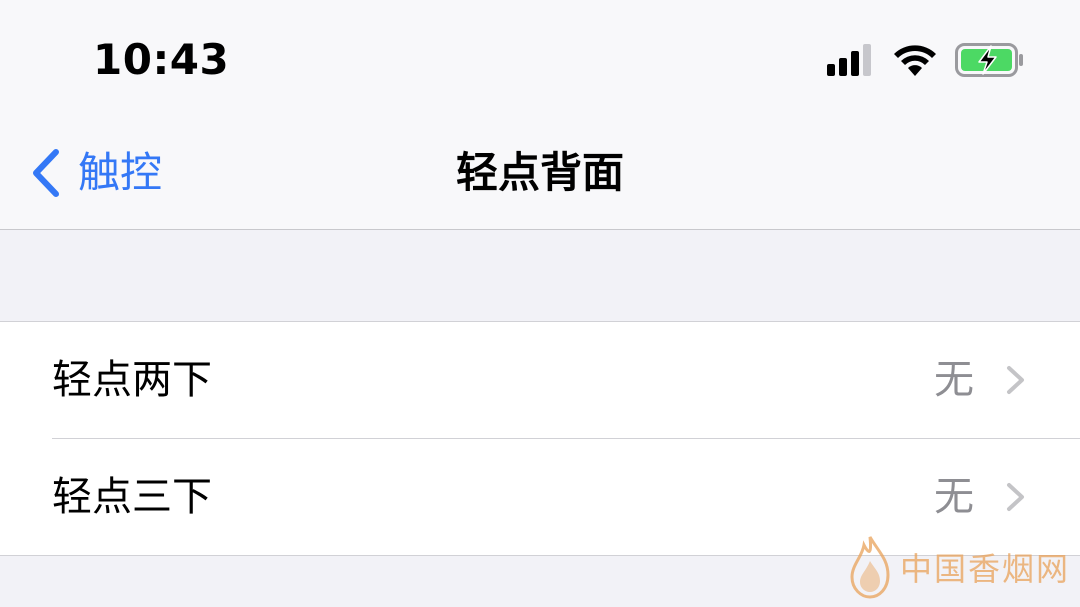 This screenshot has width=1080, height=607. Describe the element at coordinates (989, 60) in the screenshot. I see `battery-charging-icon` at that location.